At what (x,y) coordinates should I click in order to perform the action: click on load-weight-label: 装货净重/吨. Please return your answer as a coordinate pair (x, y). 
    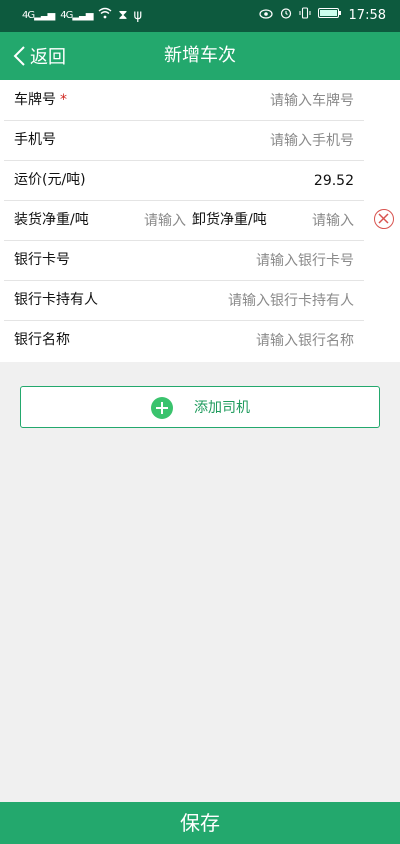
    Looking at the image, I should click on (51, 220).